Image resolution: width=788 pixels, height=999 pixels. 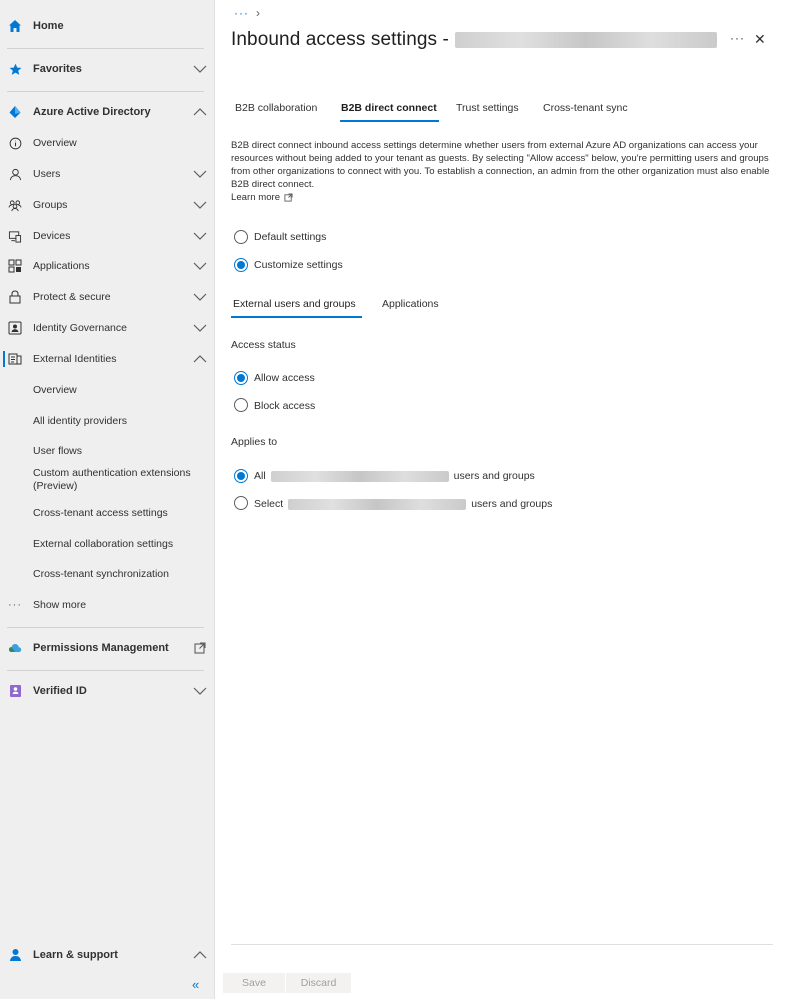 What do you see at coordinates (50, 205) in the screenshot?
I see `nav-groups-label: Groups` at bounding box center [50, 205].